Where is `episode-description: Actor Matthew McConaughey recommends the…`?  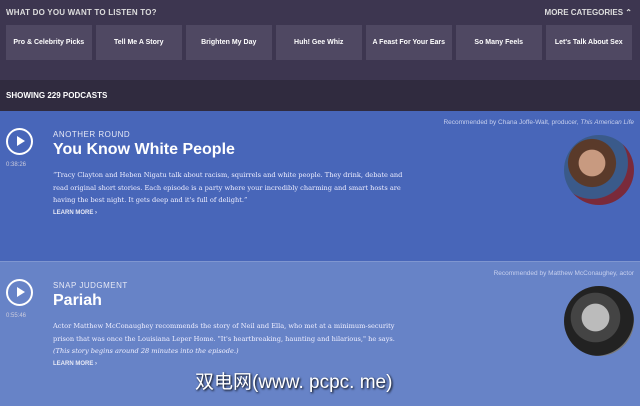
episode-description: Actor Matthew McConaughey recommends the… is located at coordinates (233, 339).